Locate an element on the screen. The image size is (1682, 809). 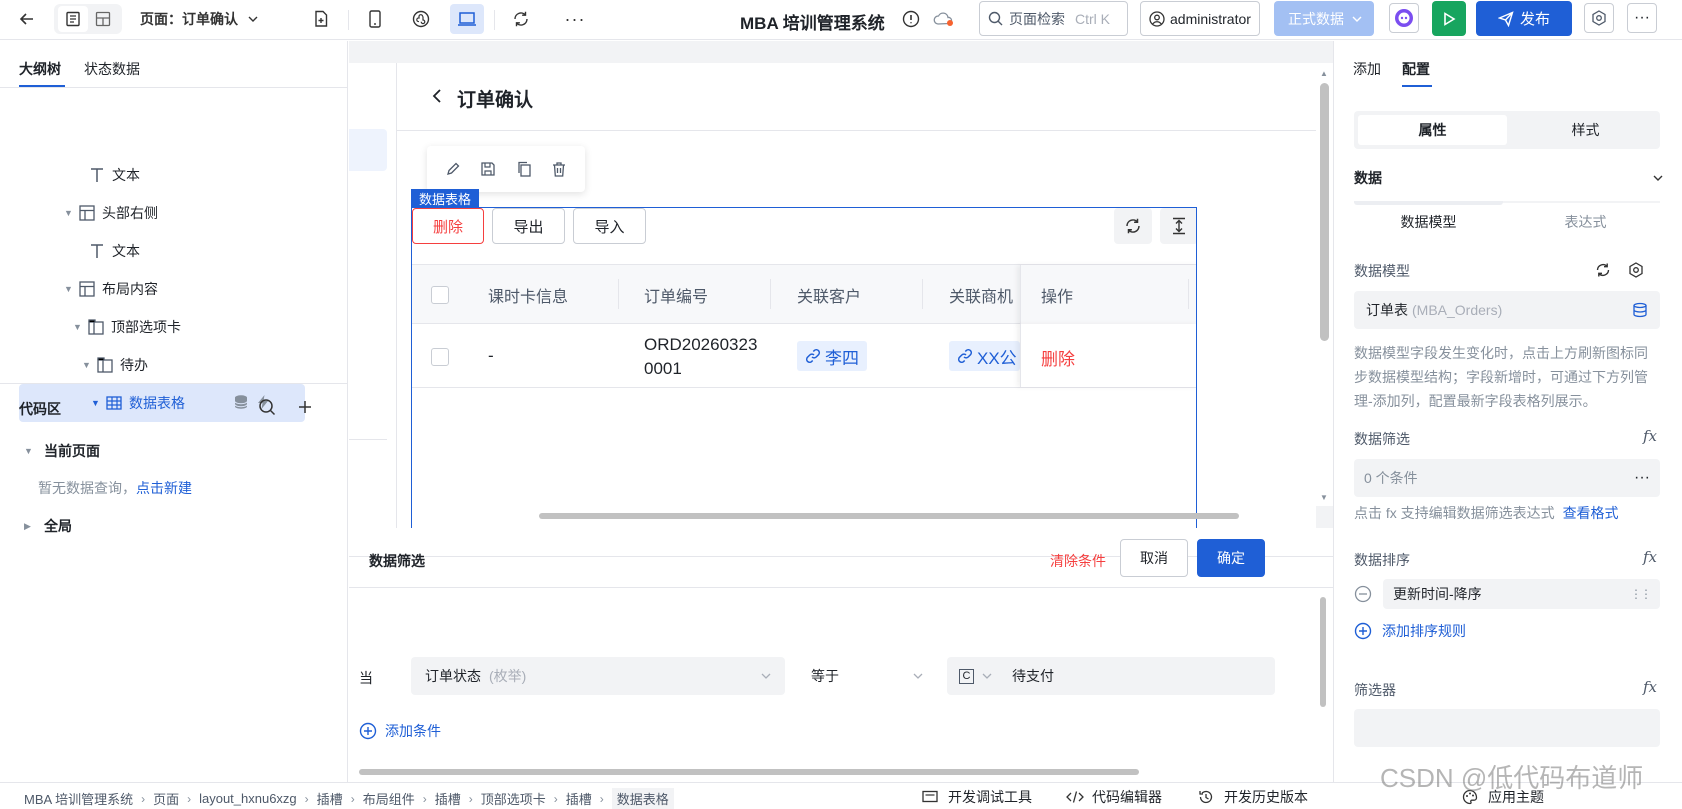
app-theme-tool: 应用主题 is located at coordinates (1503, 797).